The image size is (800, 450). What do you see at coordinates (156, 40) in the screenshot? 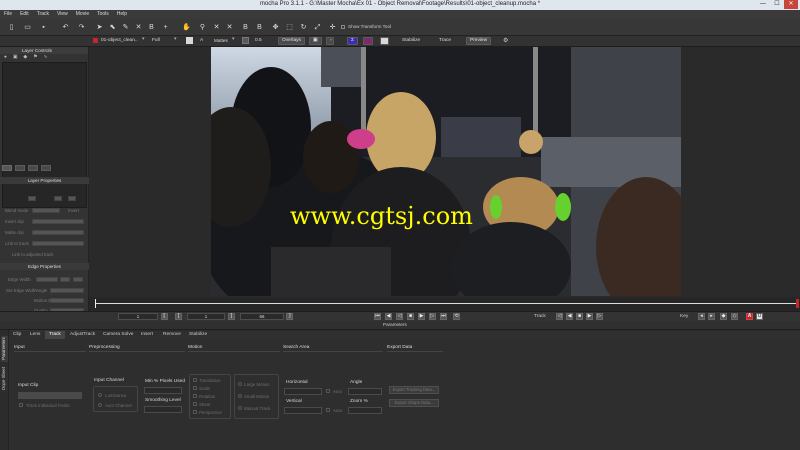
I see `quality-selector: Full` at bounding box center [156, 40].